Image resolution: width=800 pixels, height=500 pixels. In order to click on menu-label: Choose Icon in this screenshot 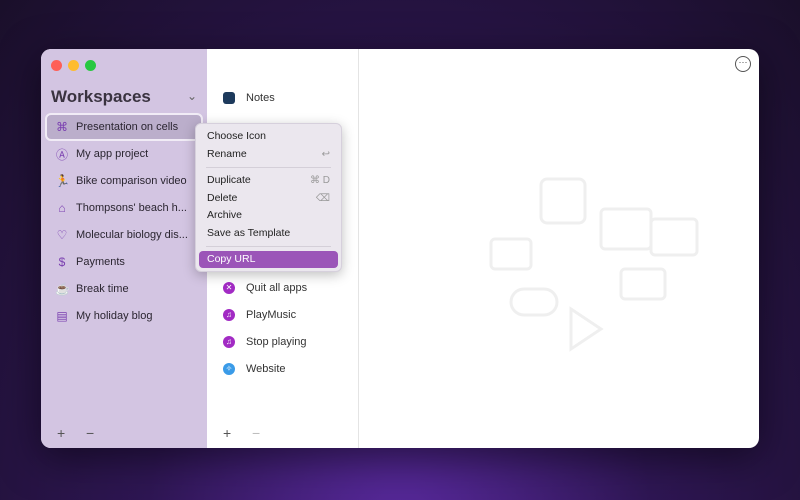, I will do `click(236, 136)`.